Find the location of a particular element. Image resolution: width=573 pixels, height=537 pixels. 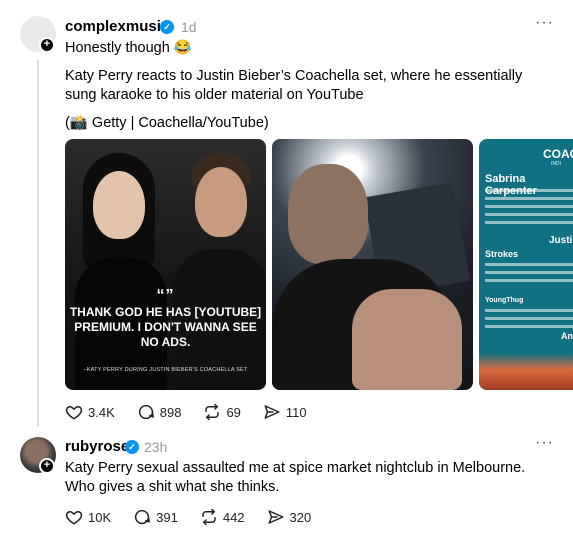

post-time: 1d is located at coordinates (189, 27).